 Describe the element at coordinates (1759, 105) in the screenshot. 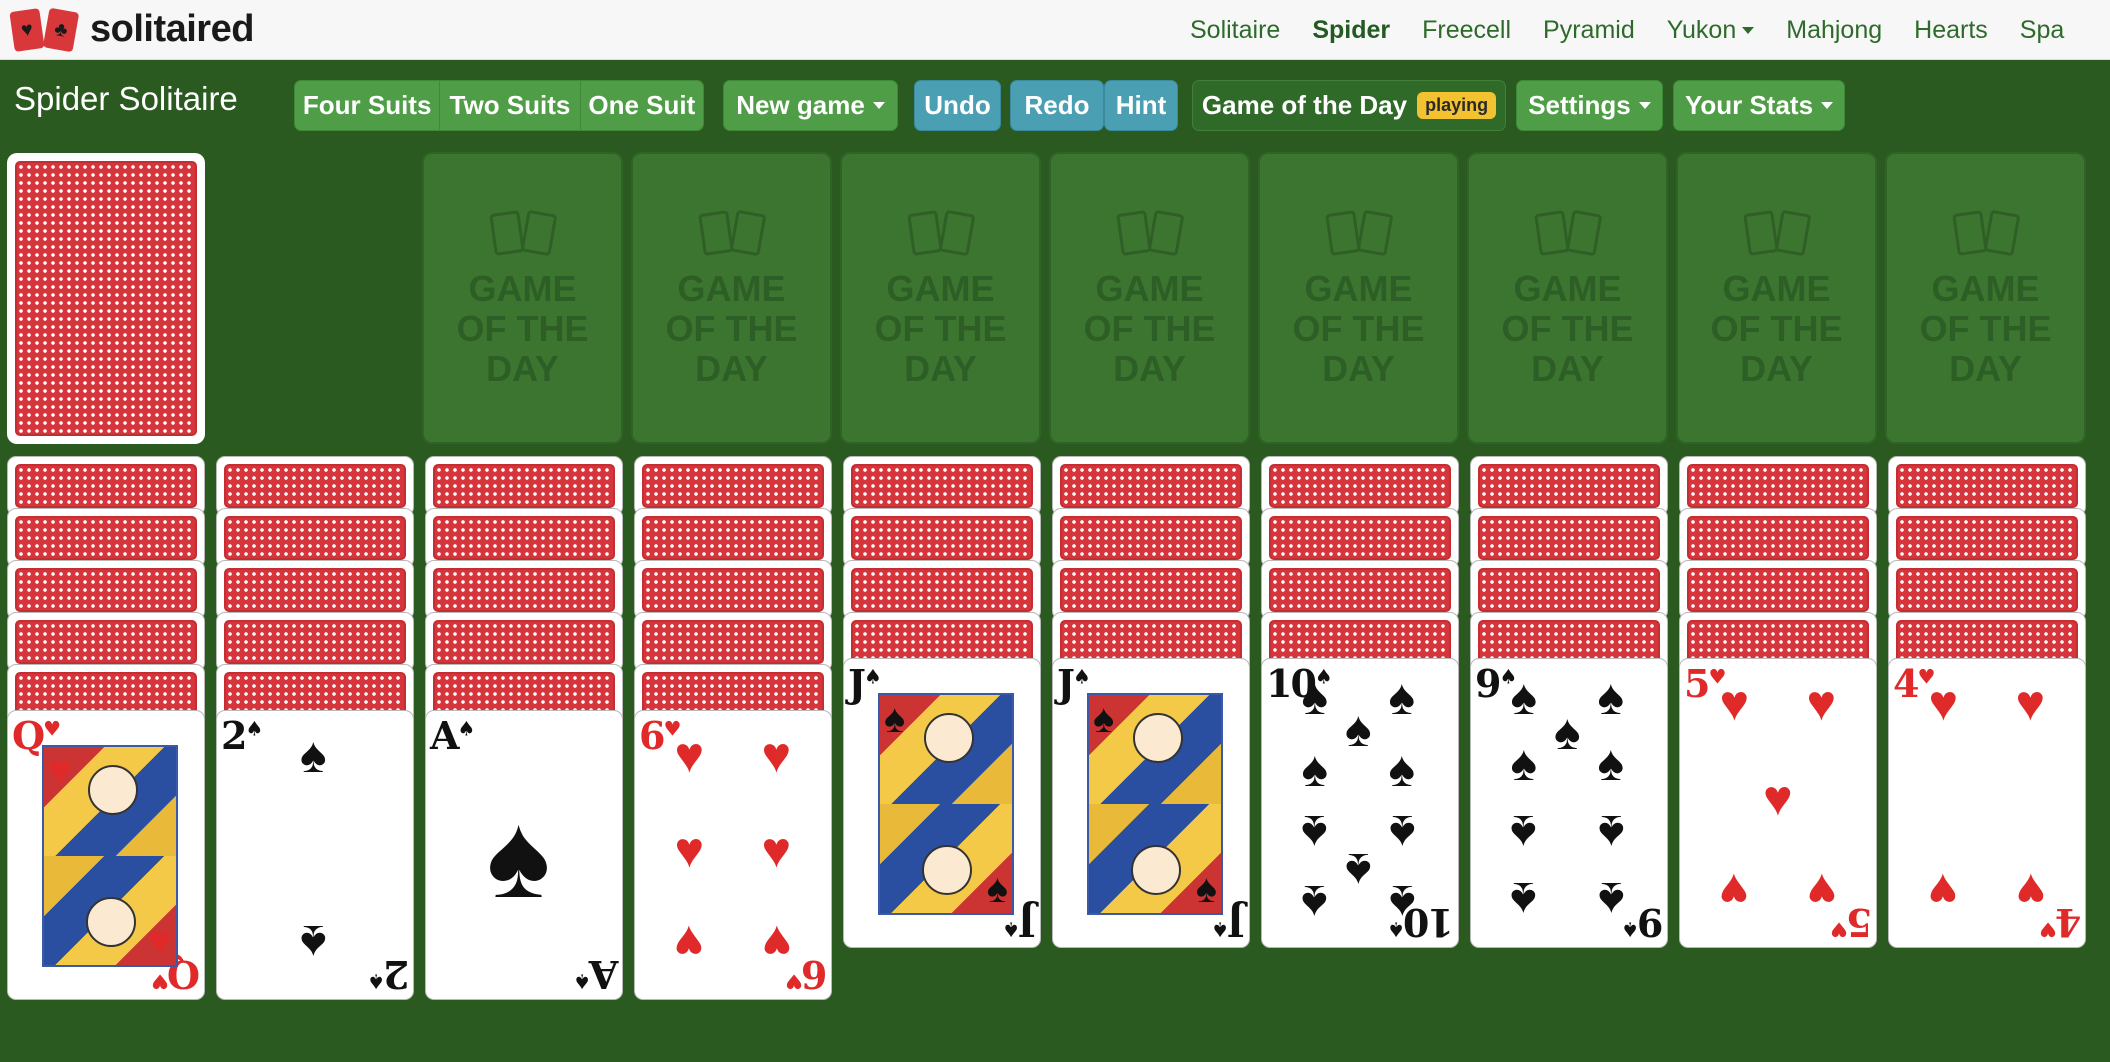

I see `your-stats-button: Your Stats` at that location.